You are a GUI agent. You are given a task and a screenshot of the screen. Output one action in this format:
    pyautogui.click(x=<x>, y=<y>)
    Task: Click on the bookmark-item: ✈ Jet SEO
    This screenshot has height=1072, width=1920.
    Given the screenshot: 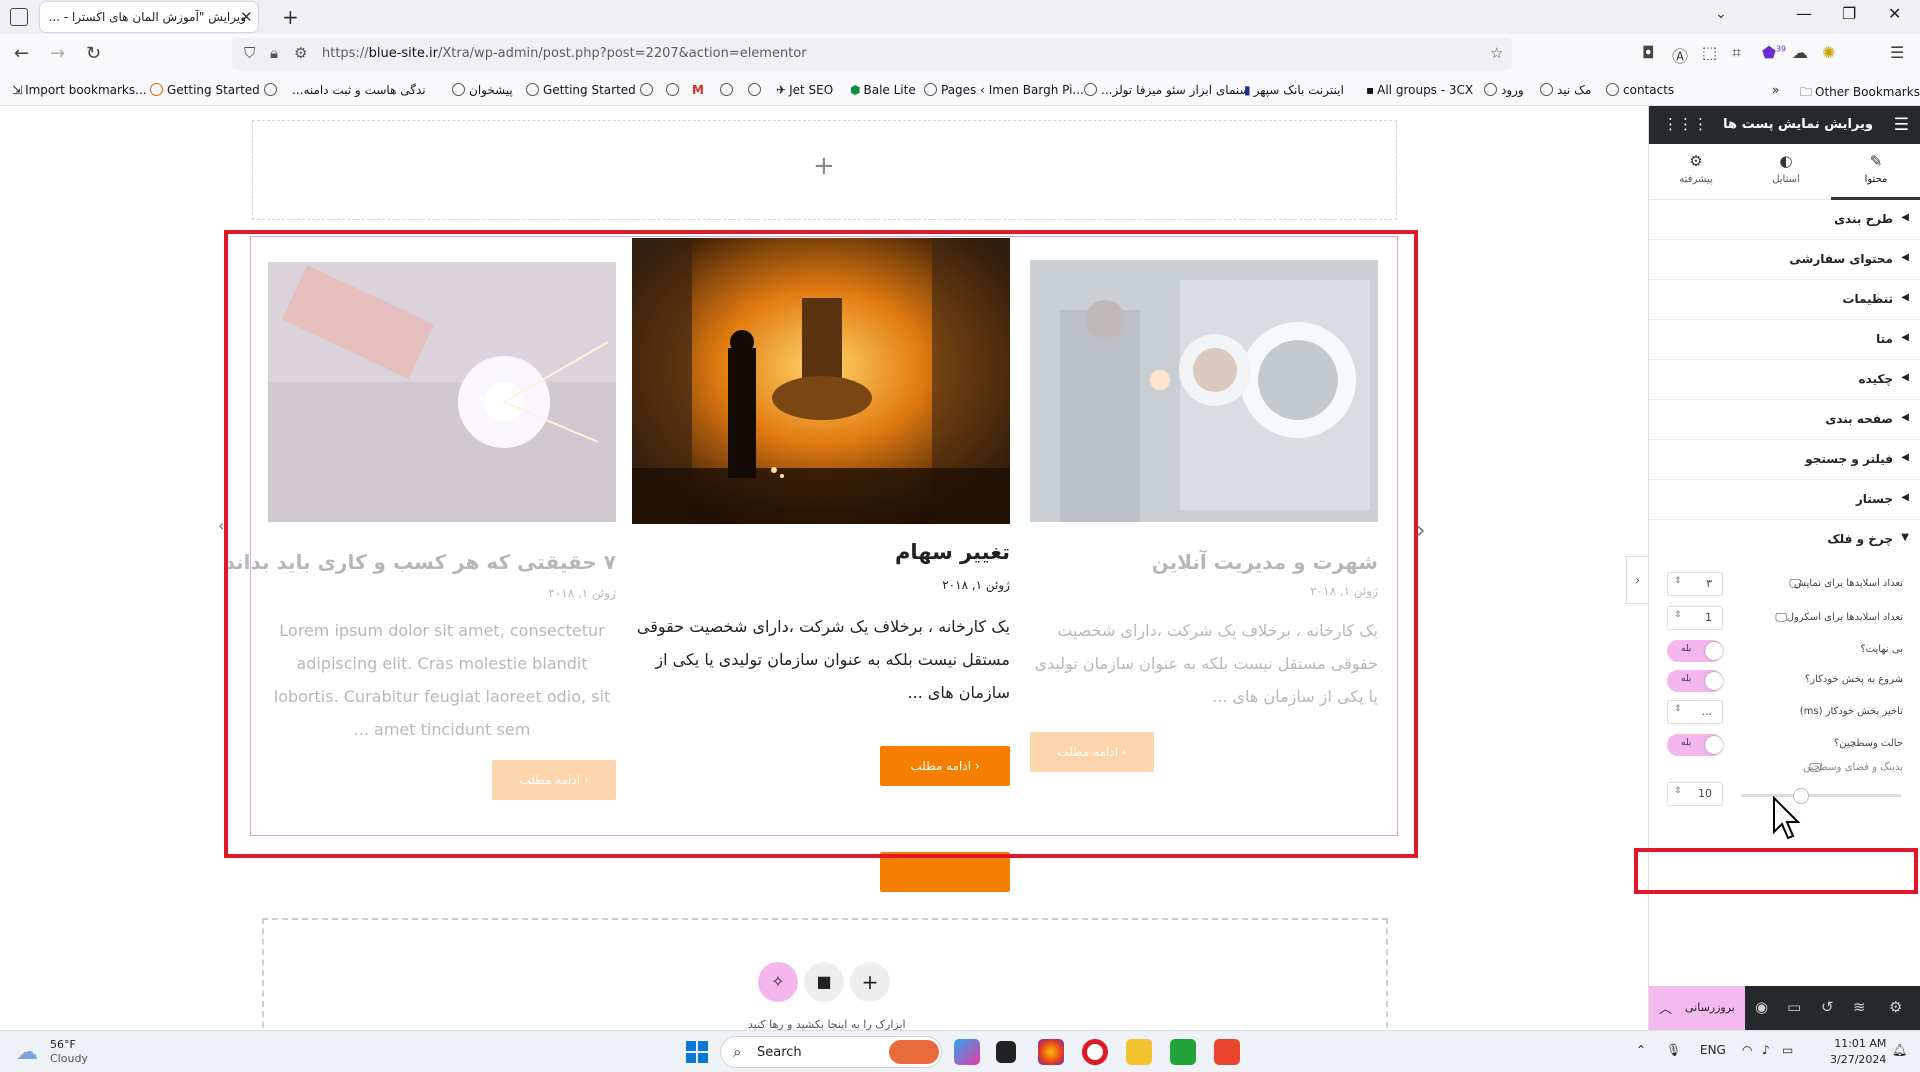 What is the action you would take?
    pyautogui.click(x=804, y=90)
    